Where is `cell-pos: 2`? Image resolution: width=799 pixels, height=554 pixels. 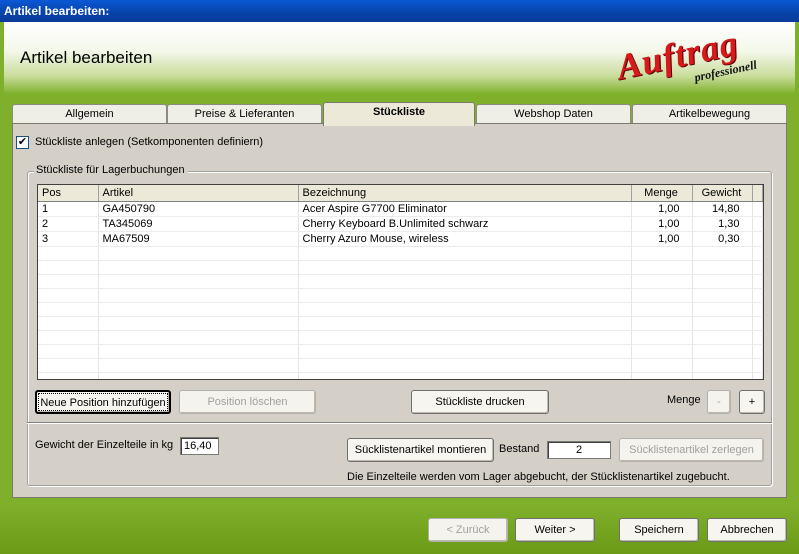 cell-pos: 2 is located at coordinates (68, 224).